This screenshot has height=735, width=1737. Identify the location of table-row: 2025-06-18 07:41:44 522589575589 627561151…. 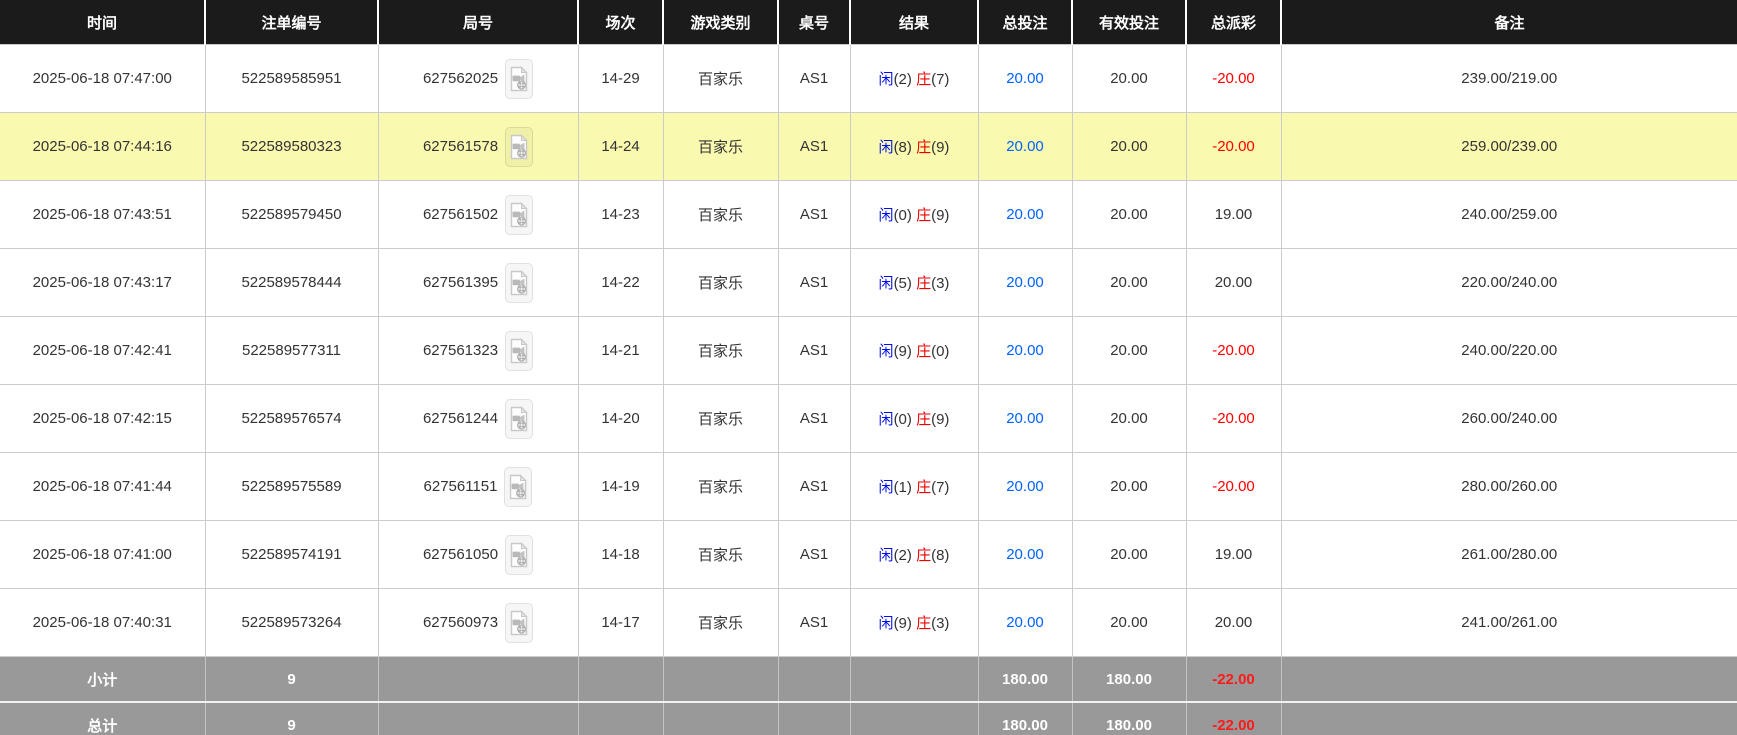
(868, 486).